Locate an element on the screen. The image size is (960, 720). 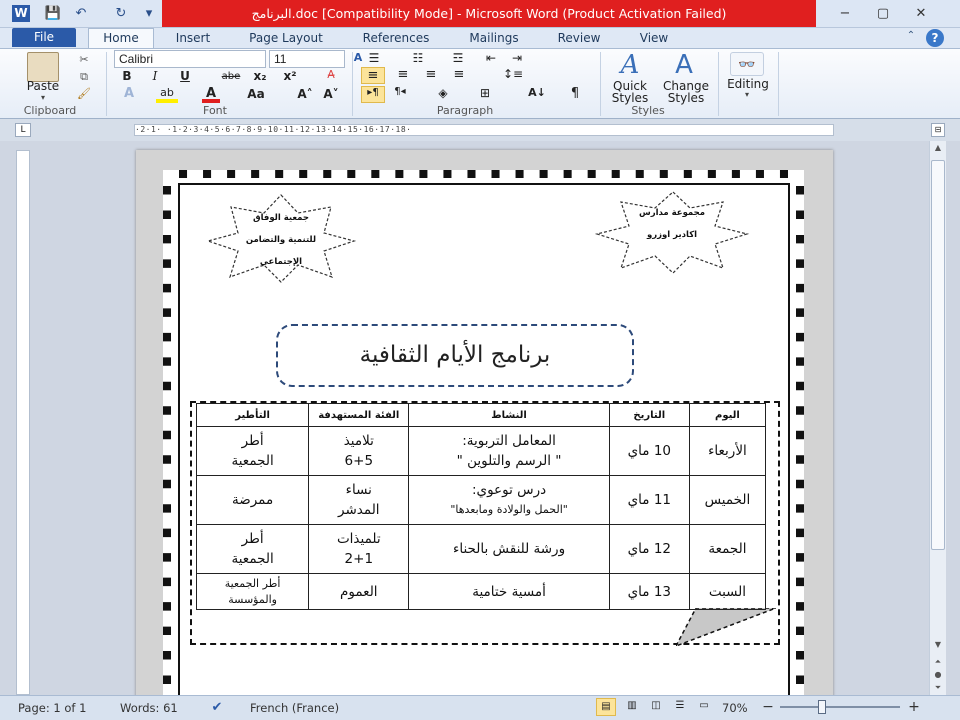
quick-styles-icon: A is located at coordinates (630, 65).